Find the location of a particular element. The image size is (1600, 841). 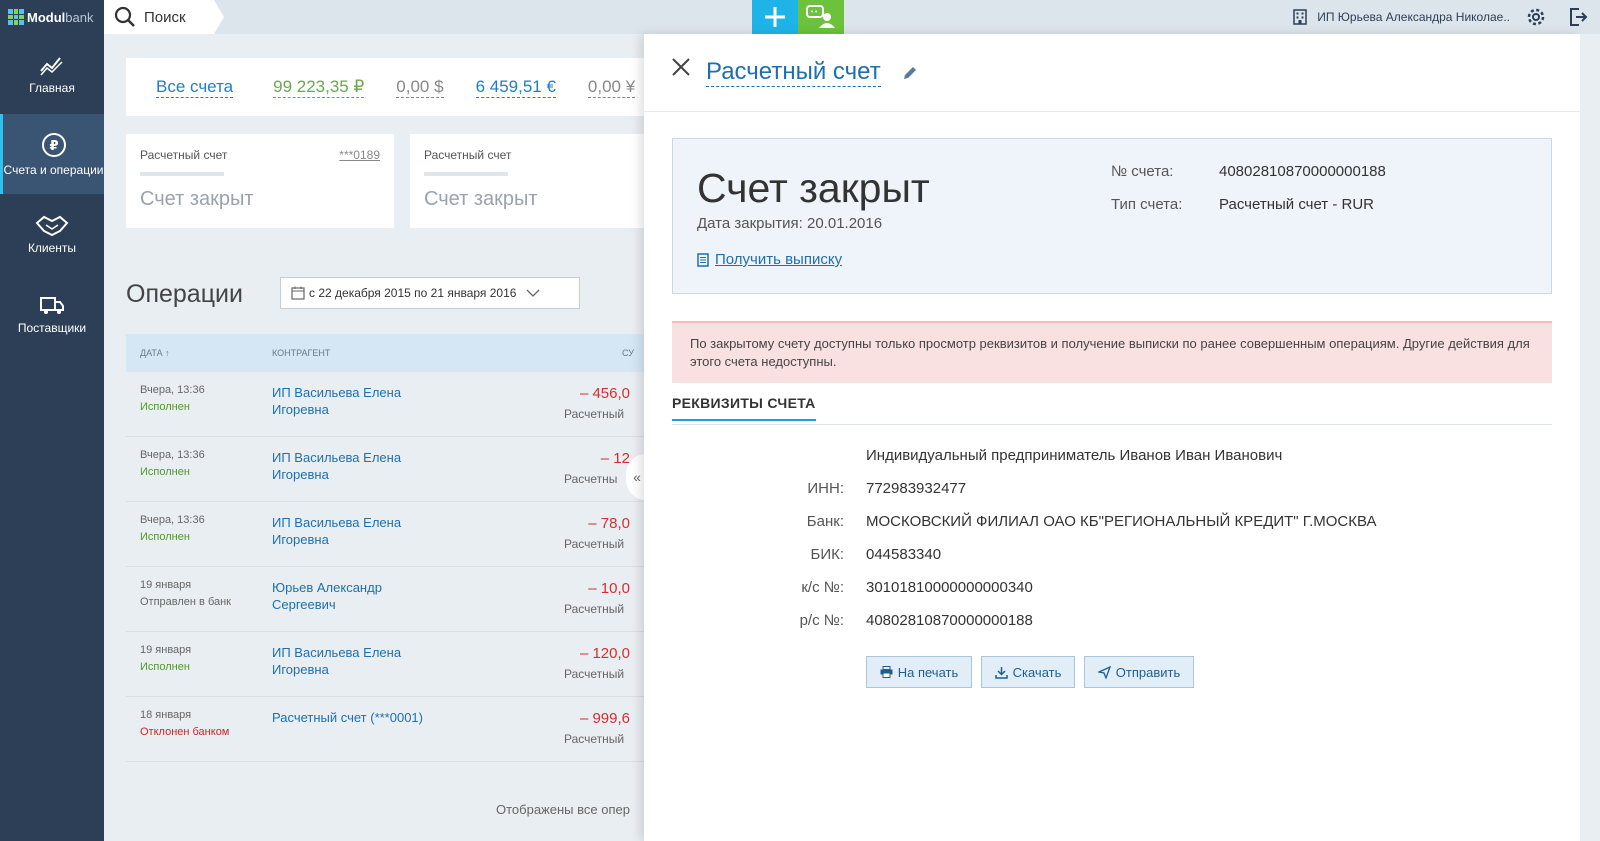

operation-date: Вчера, 13:36 is located at coordinates (172, 455).